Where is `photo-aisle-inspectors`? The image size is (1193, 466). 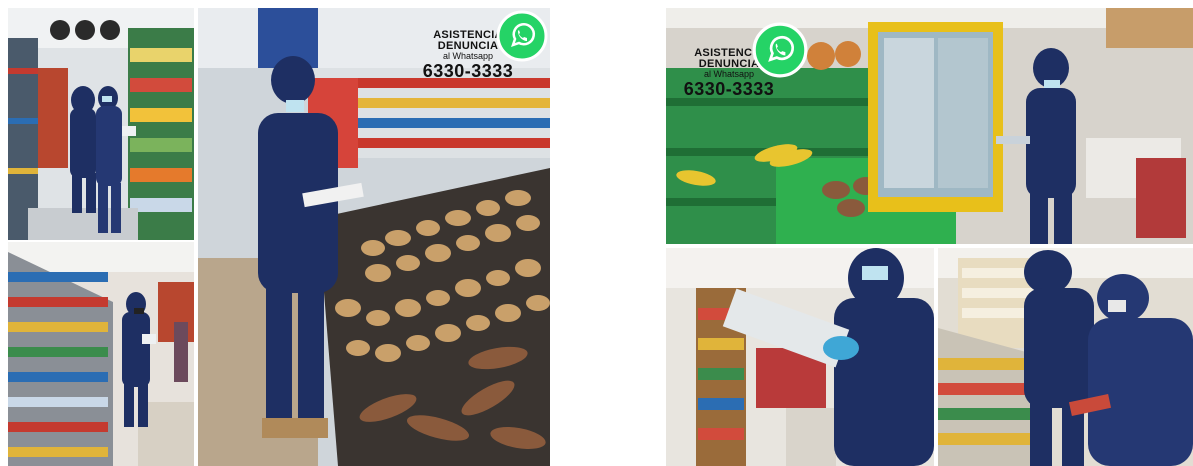
photo-aisle-inspectors is located at coordinates (101, 124).